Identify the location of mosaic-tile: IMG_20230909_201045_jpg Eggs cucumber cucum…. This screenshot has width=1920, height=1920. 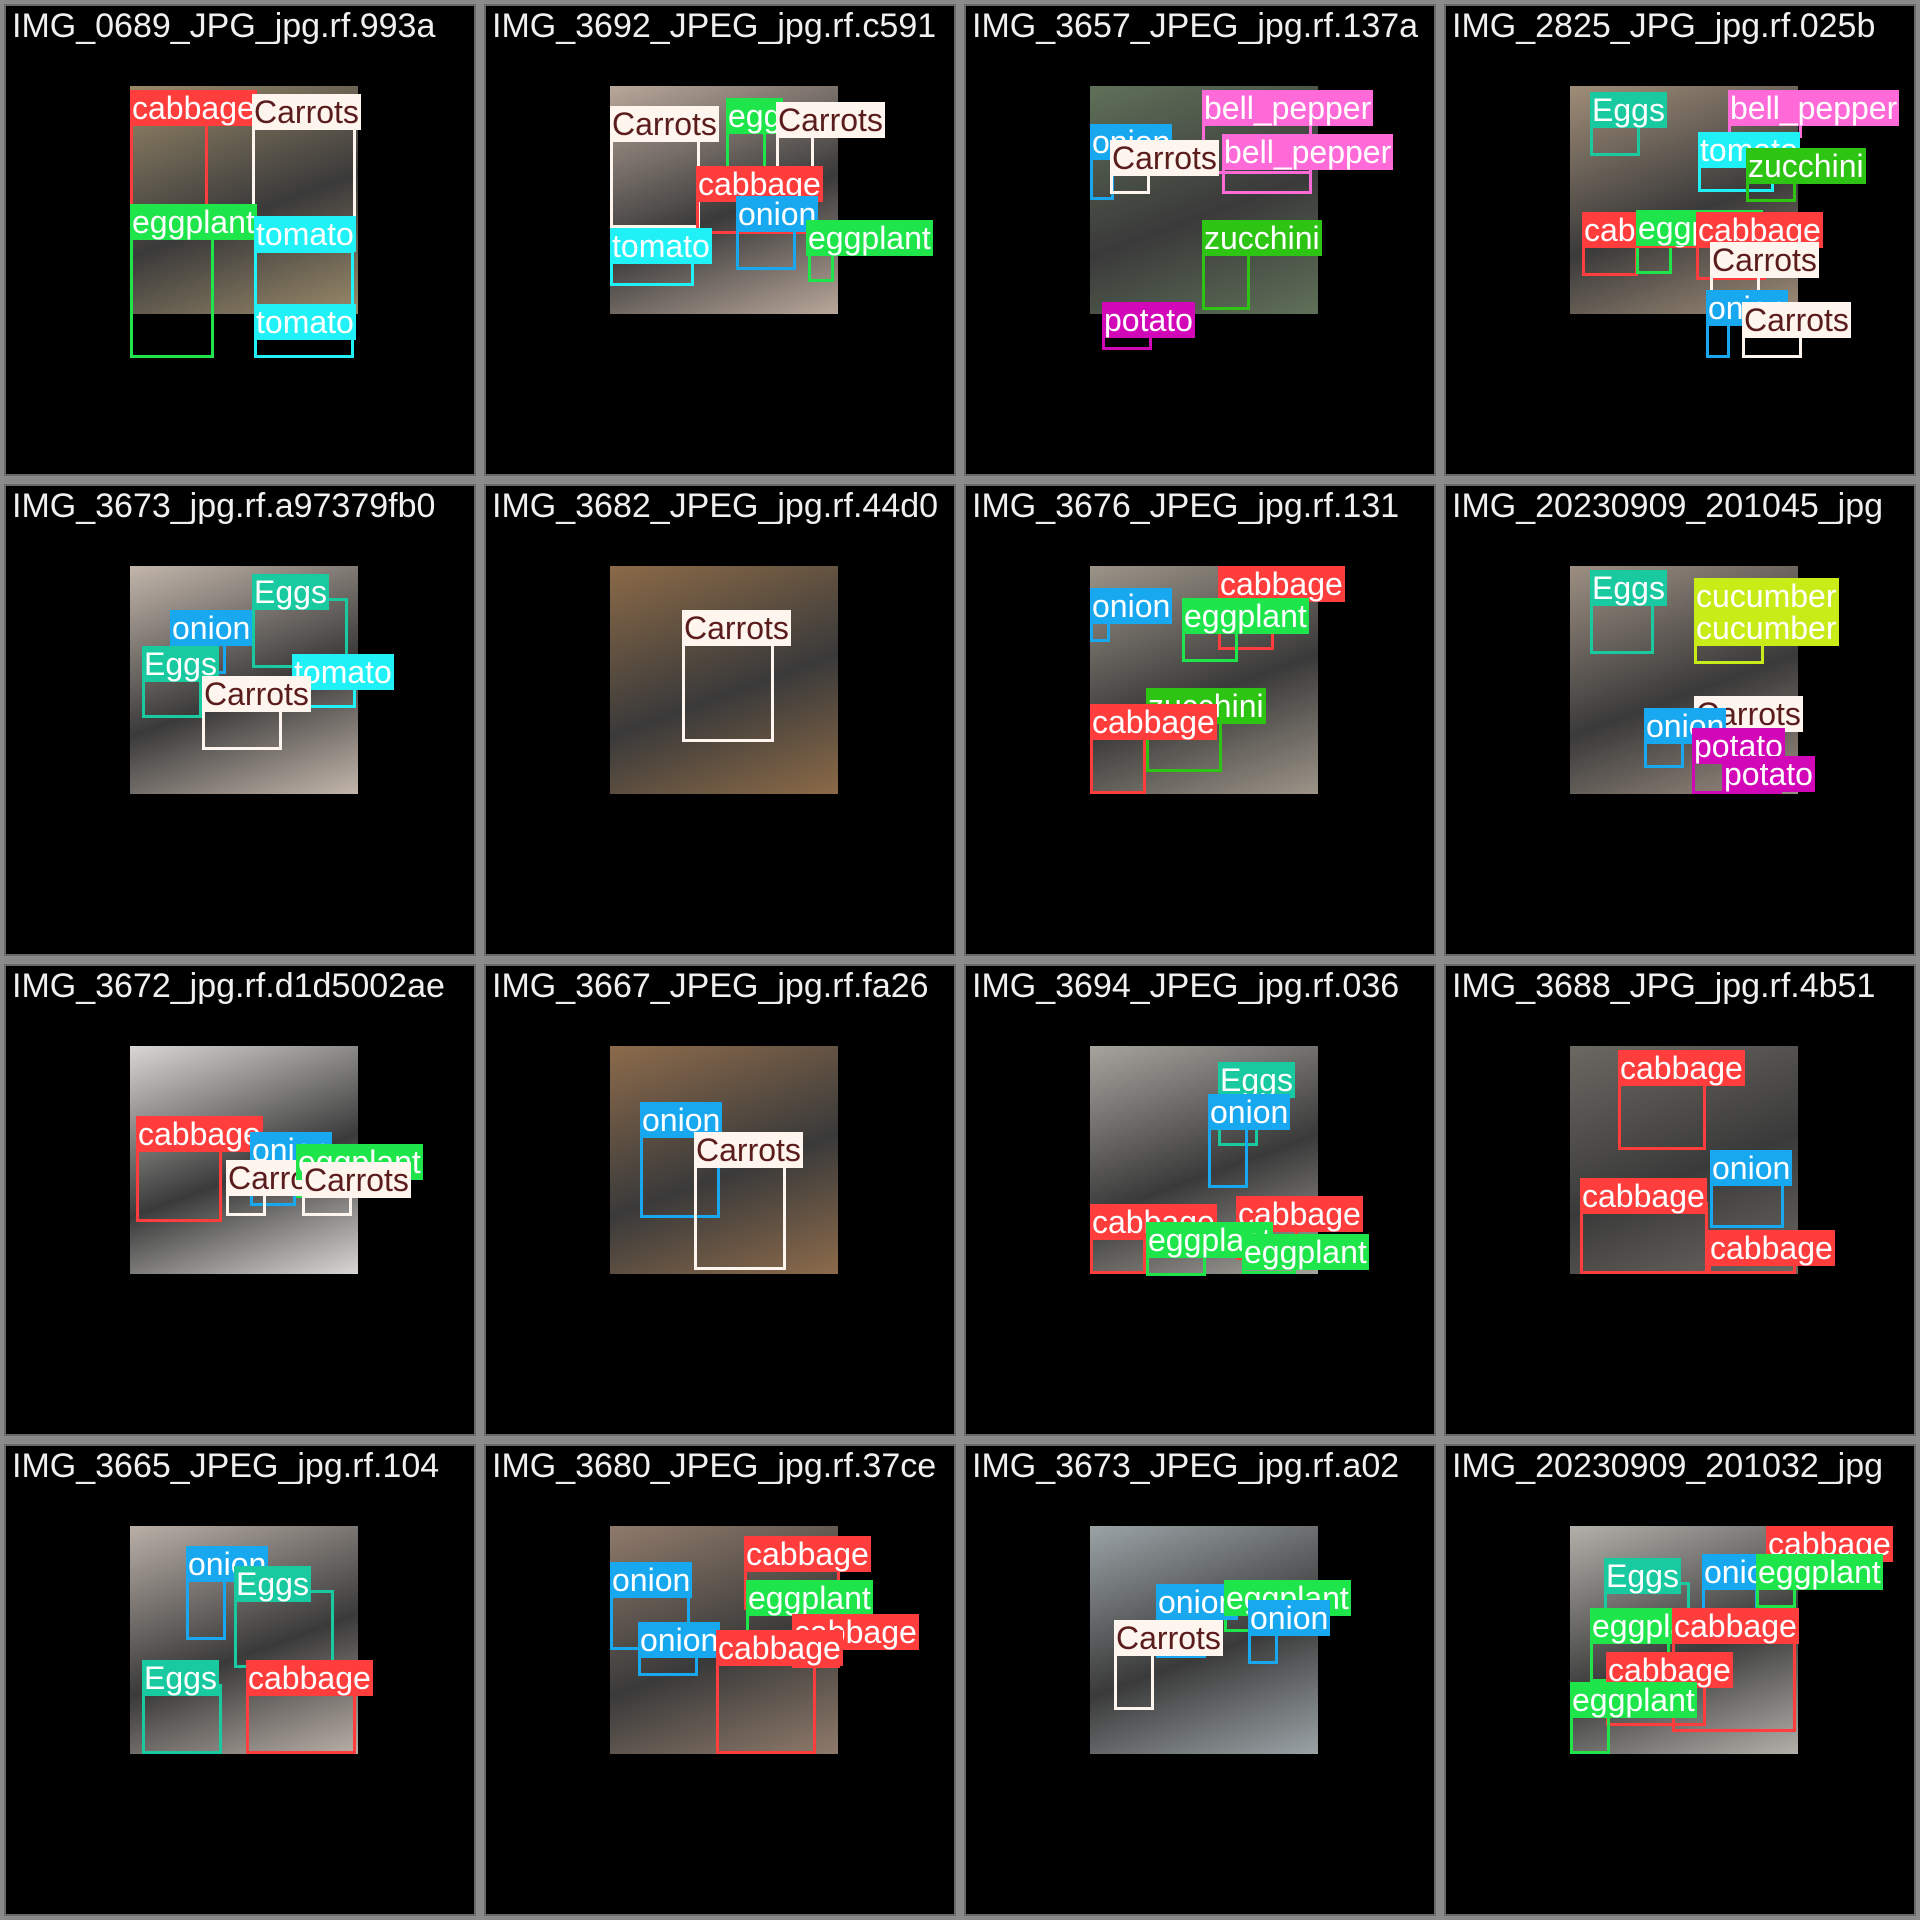
(1680, 720).